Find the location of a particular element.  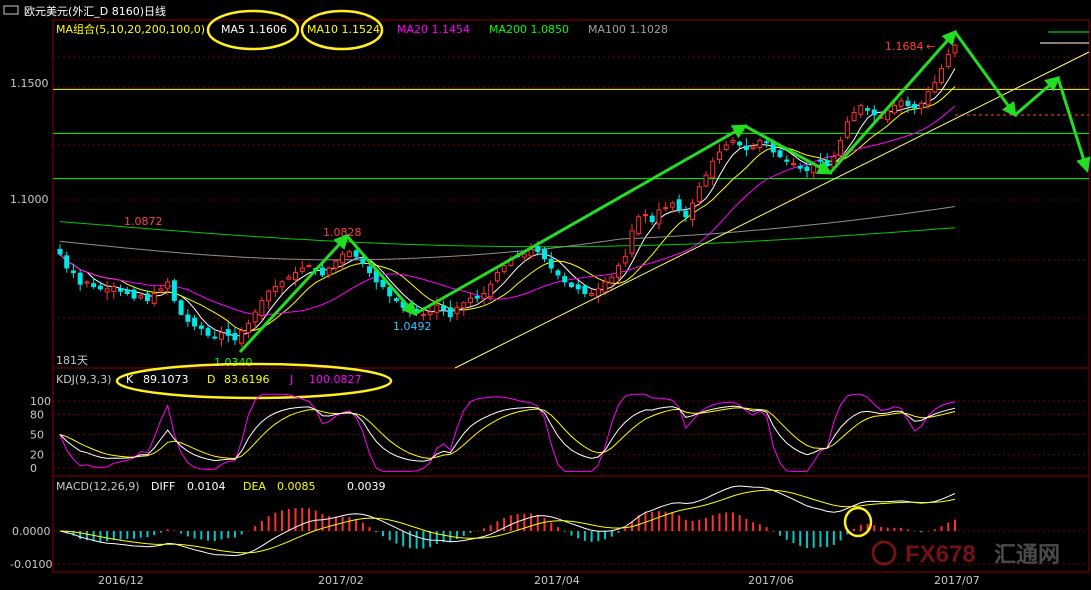

price-annotation-arrow: ← is located at coordinates (930, 46).